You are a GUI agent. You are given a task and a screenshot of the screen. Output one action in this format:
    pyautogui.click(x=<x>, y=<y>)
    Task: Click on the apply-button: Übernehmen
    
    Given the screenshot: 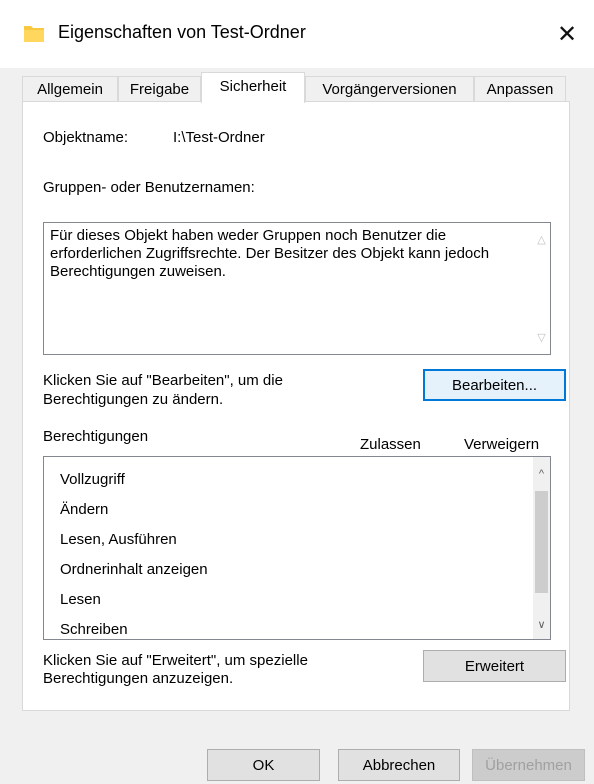 What is the action you would take?
    pyautogui.click(x=528, y=765)
    